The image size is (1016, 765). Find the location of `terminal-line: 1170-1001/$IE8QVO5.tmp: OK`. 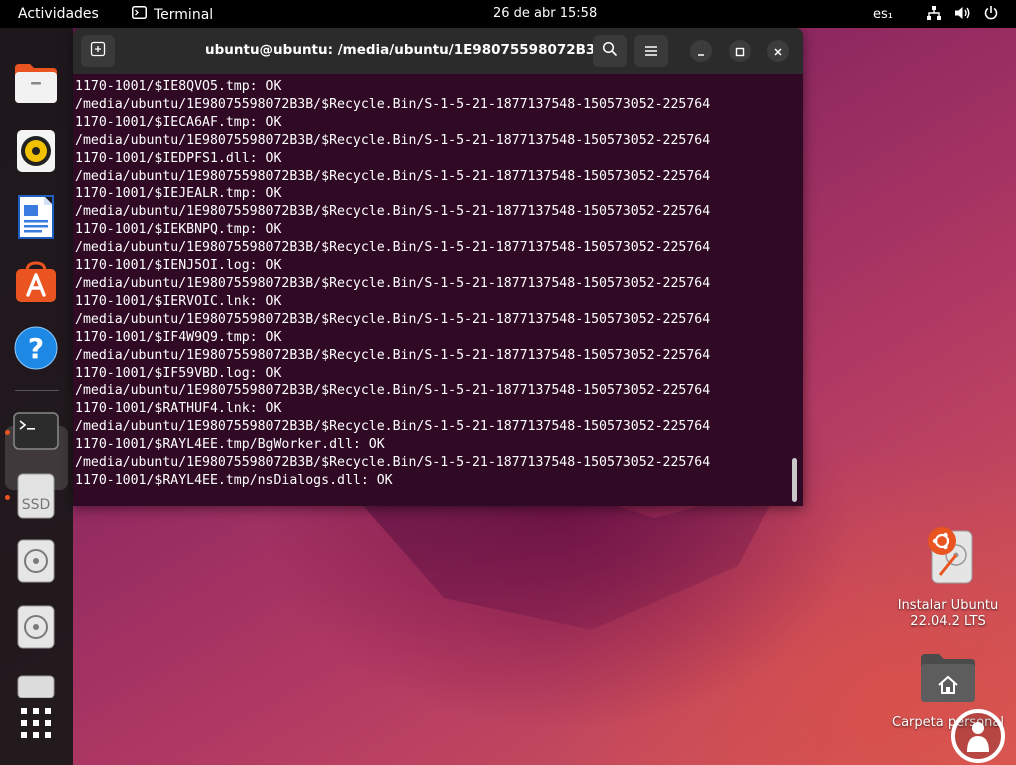

terminal-line: 1170-1001/$IE8QVO5.tmp: OK is located at coordinates (178, 86).